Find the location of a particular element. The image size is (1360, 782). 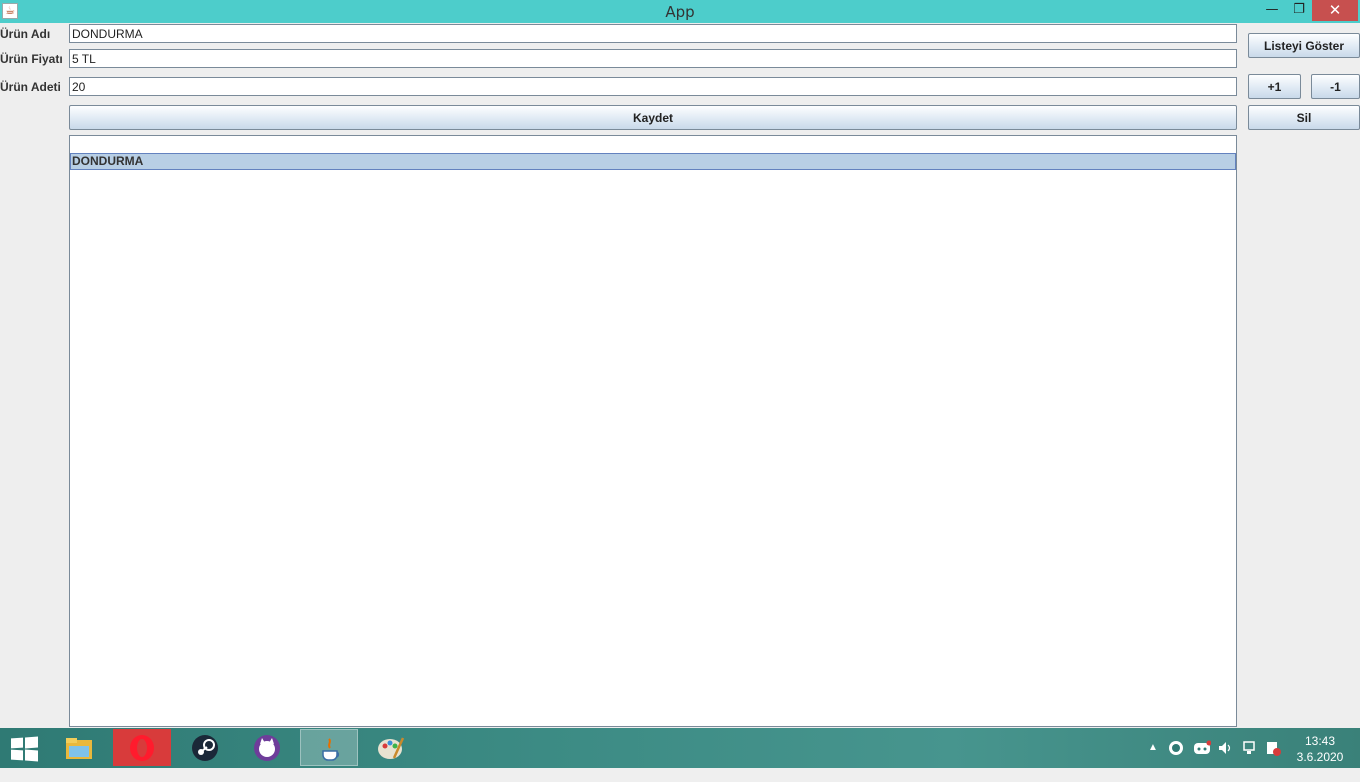

title-bar: ☕ App — ❐ ✕ is located at coordinates (680, 11).